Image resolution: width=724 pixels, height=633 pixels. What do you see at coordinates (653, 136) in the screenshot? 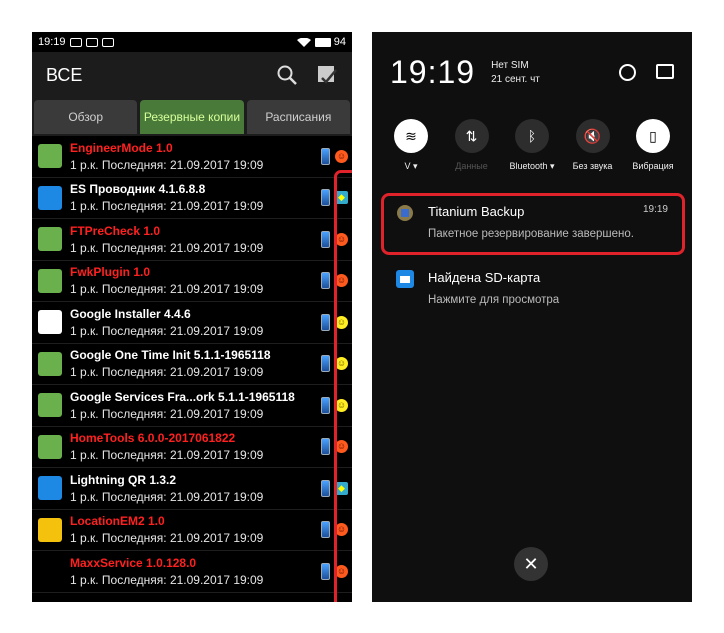
I see `vibration-icon: ▯` at bounding box center [653, 136].